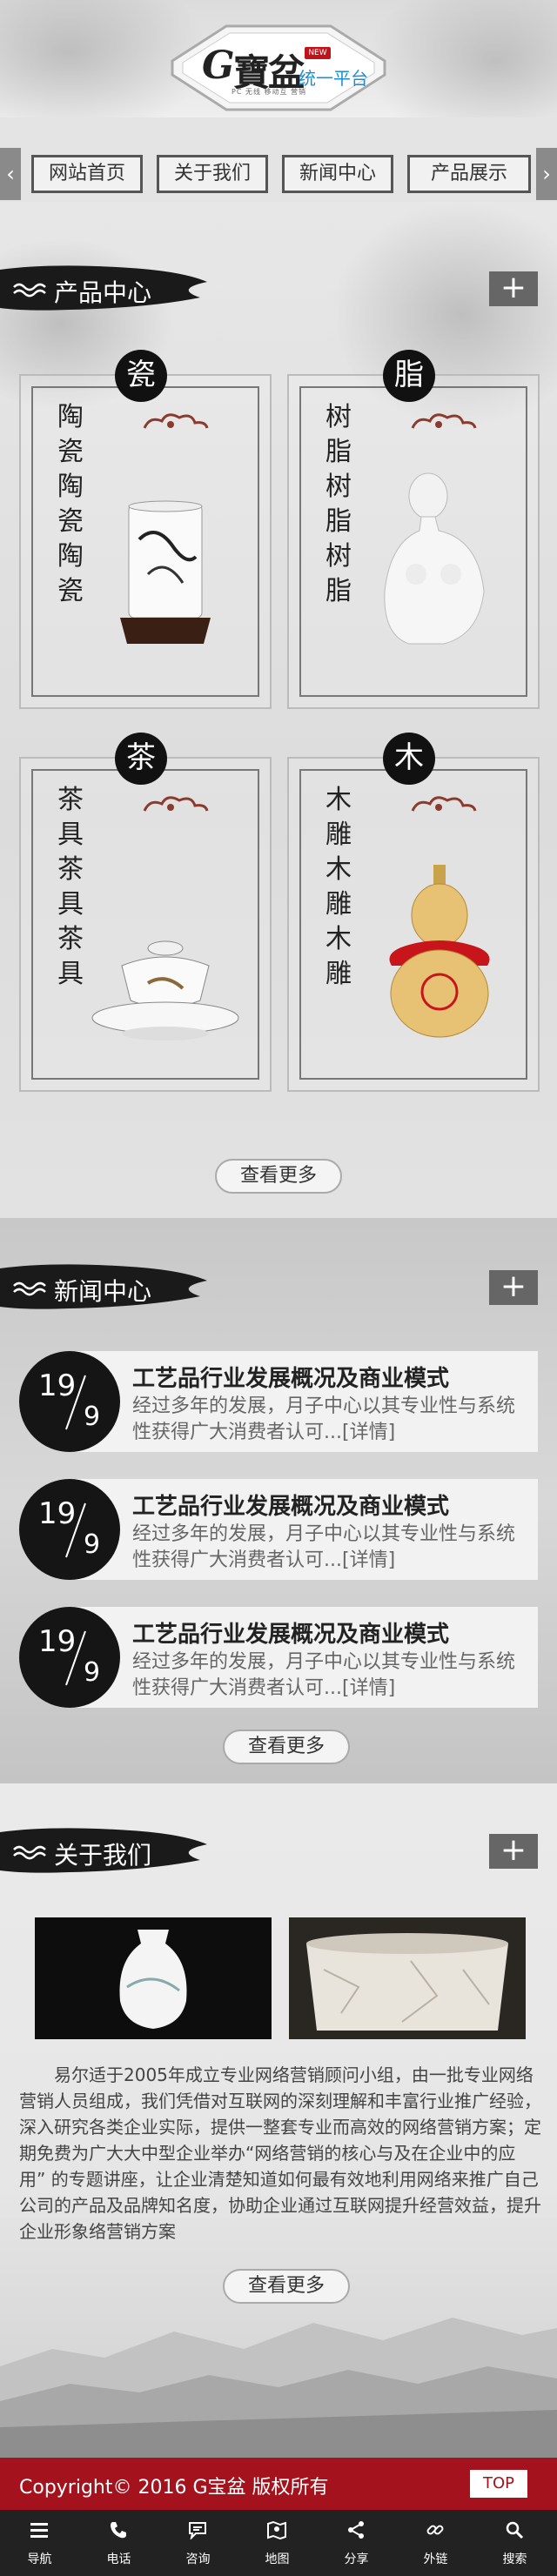 This screenshot has width=557, height=2576. Describe the element at coordinates (435, 2543) in the screenshot. I see `tab-external-link: 外链` at that location.